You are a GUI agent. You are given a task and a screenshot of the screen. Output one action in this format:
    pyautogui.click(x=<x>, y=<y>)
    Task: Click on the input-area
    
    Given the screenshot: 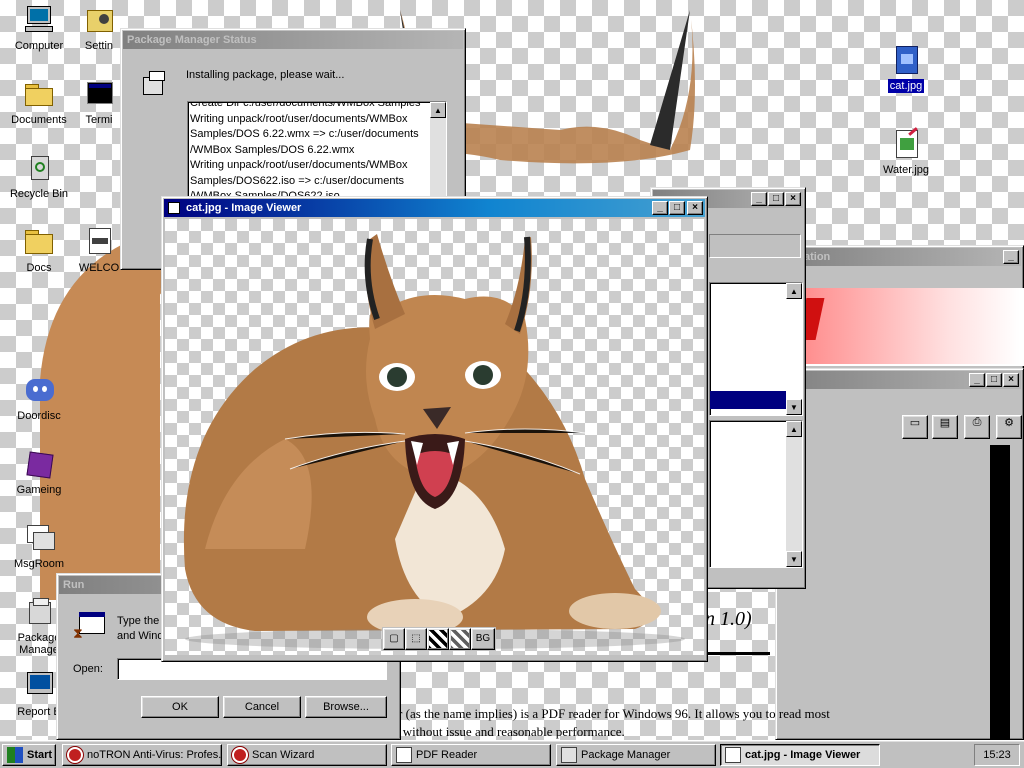 What is the action you would take?
    pyautogui.click(x=755, y=246)
    